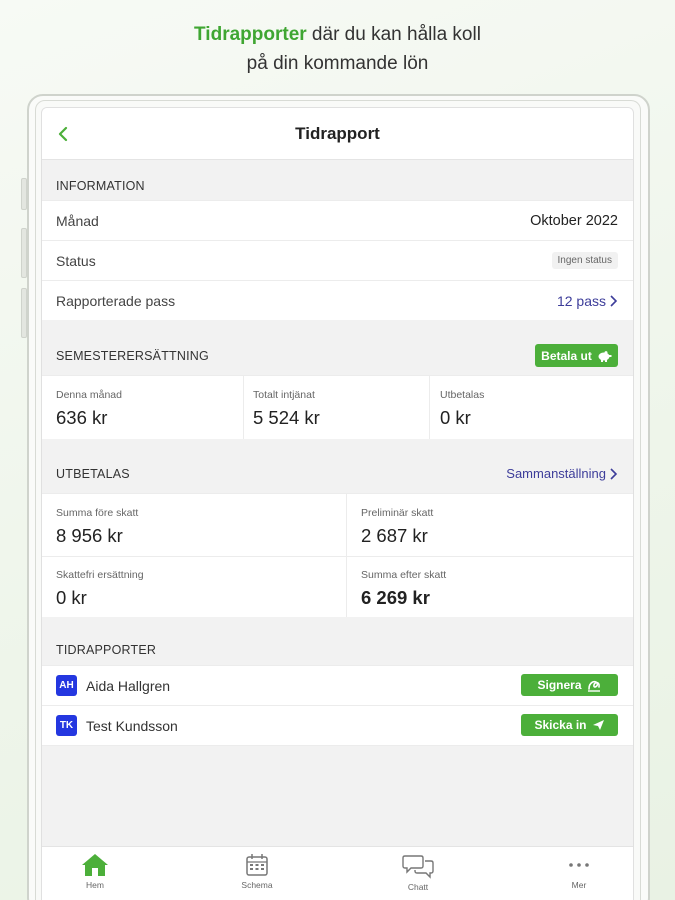 The image size is (675, 900). Describe the element at coordinates (77, 220) in the screenshot. I see `row-label: Månad` at that location.